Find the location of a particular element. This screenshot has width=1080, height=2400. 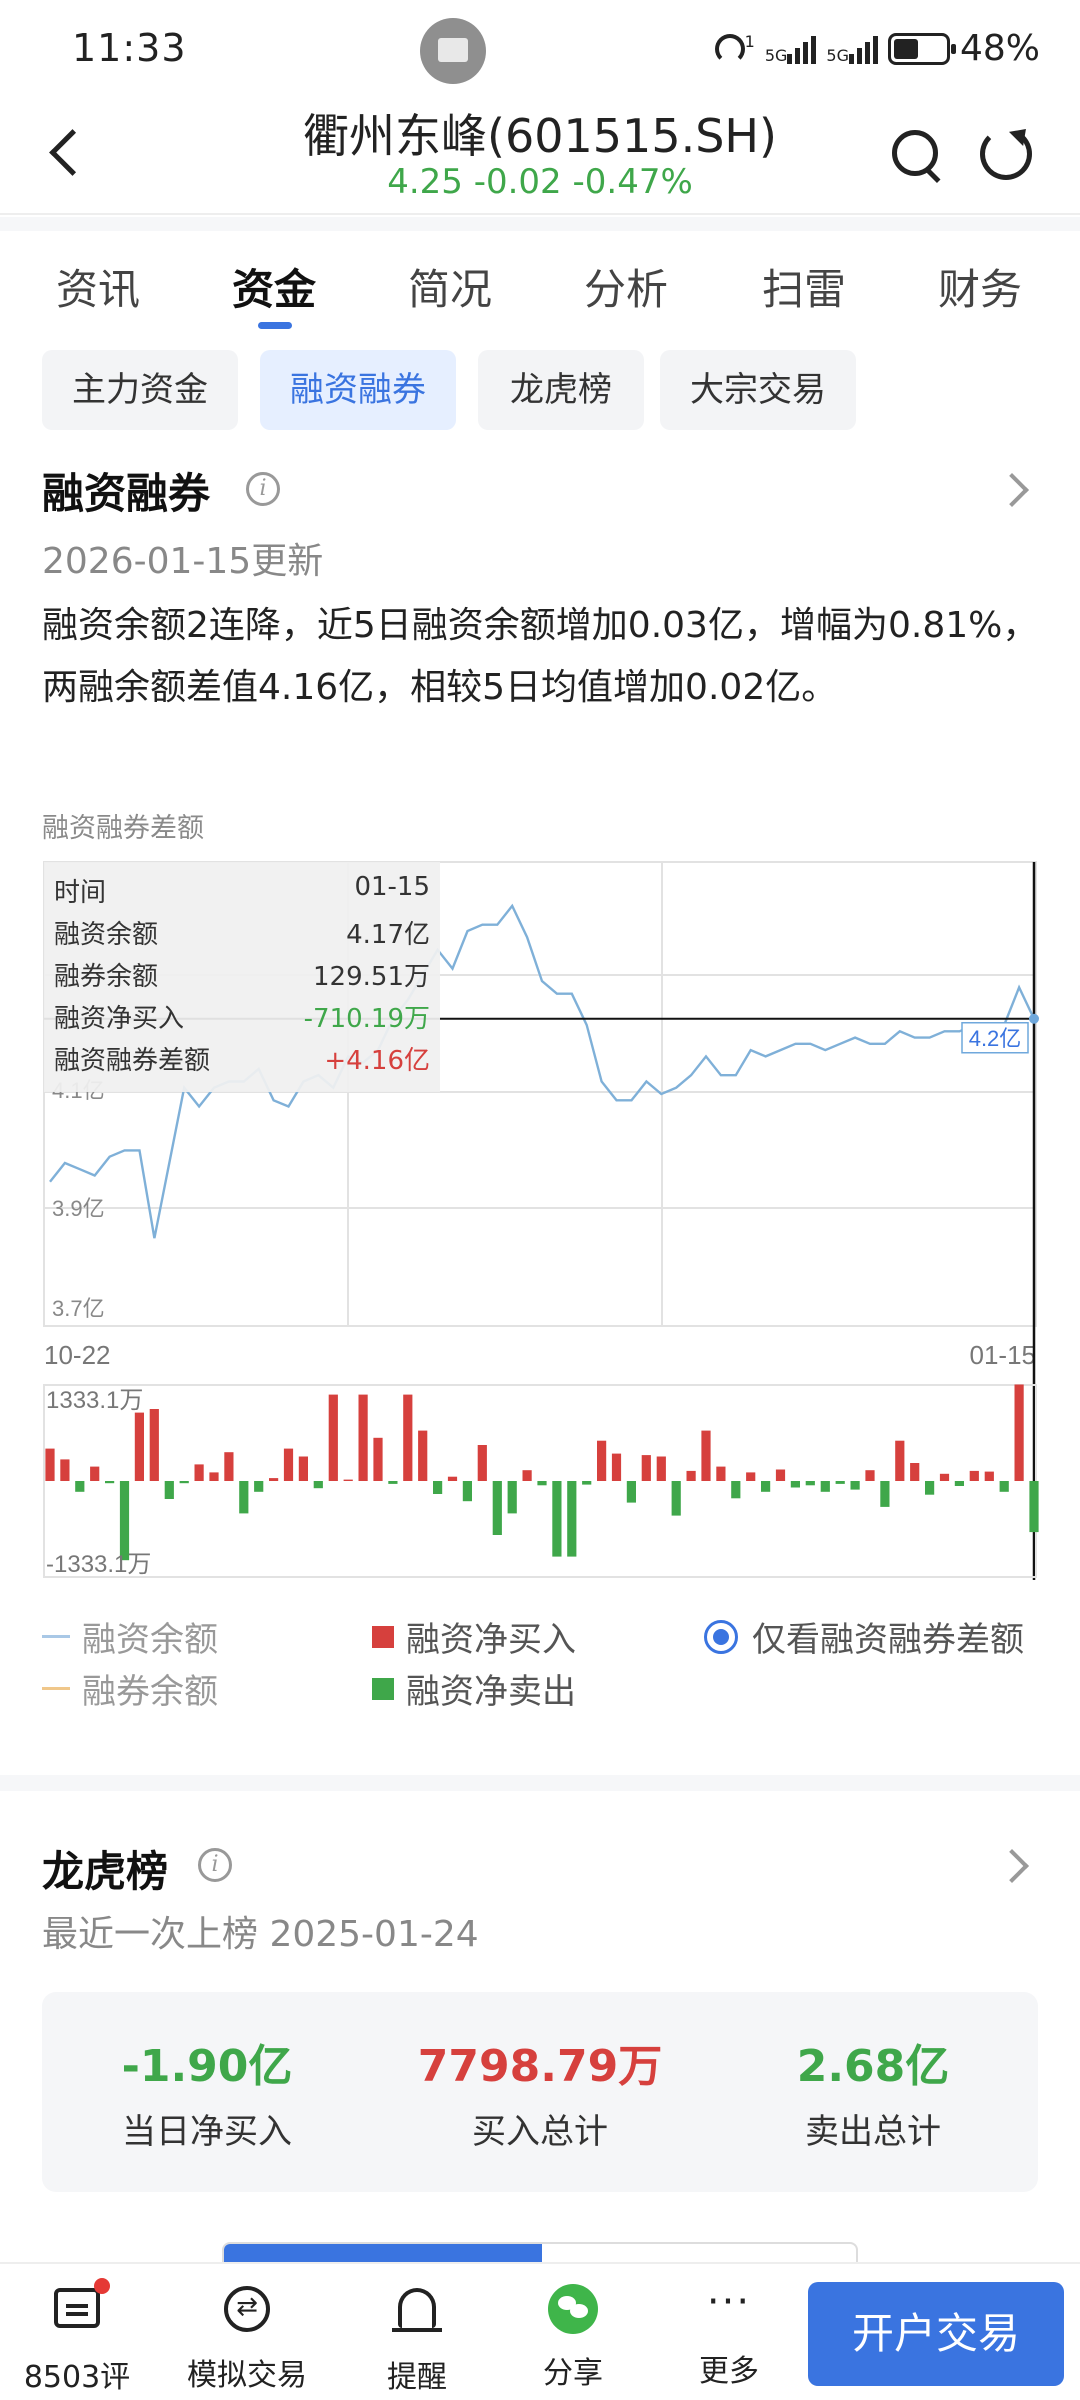

exchange-icon is located at coordinates (247, 2309).